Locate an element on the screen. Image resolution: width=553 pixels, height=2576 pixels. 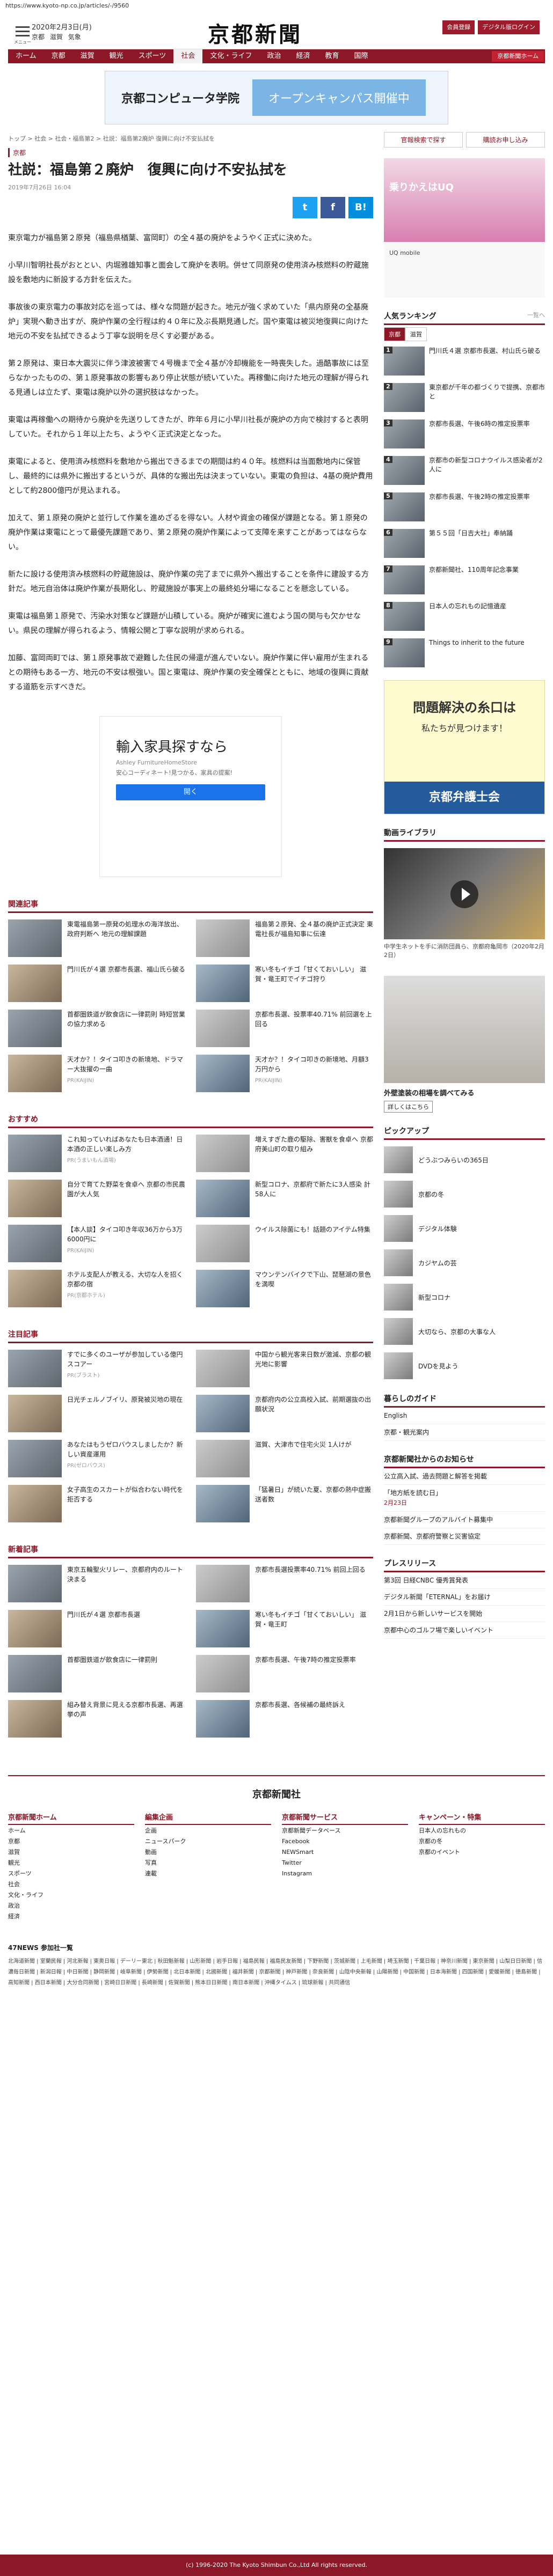
article-card: 天才か？！タイコ叩きの新境地、ドラマー大抜擢の一曲 PR(KAIJIN) is located at coordinates (96, 1073).